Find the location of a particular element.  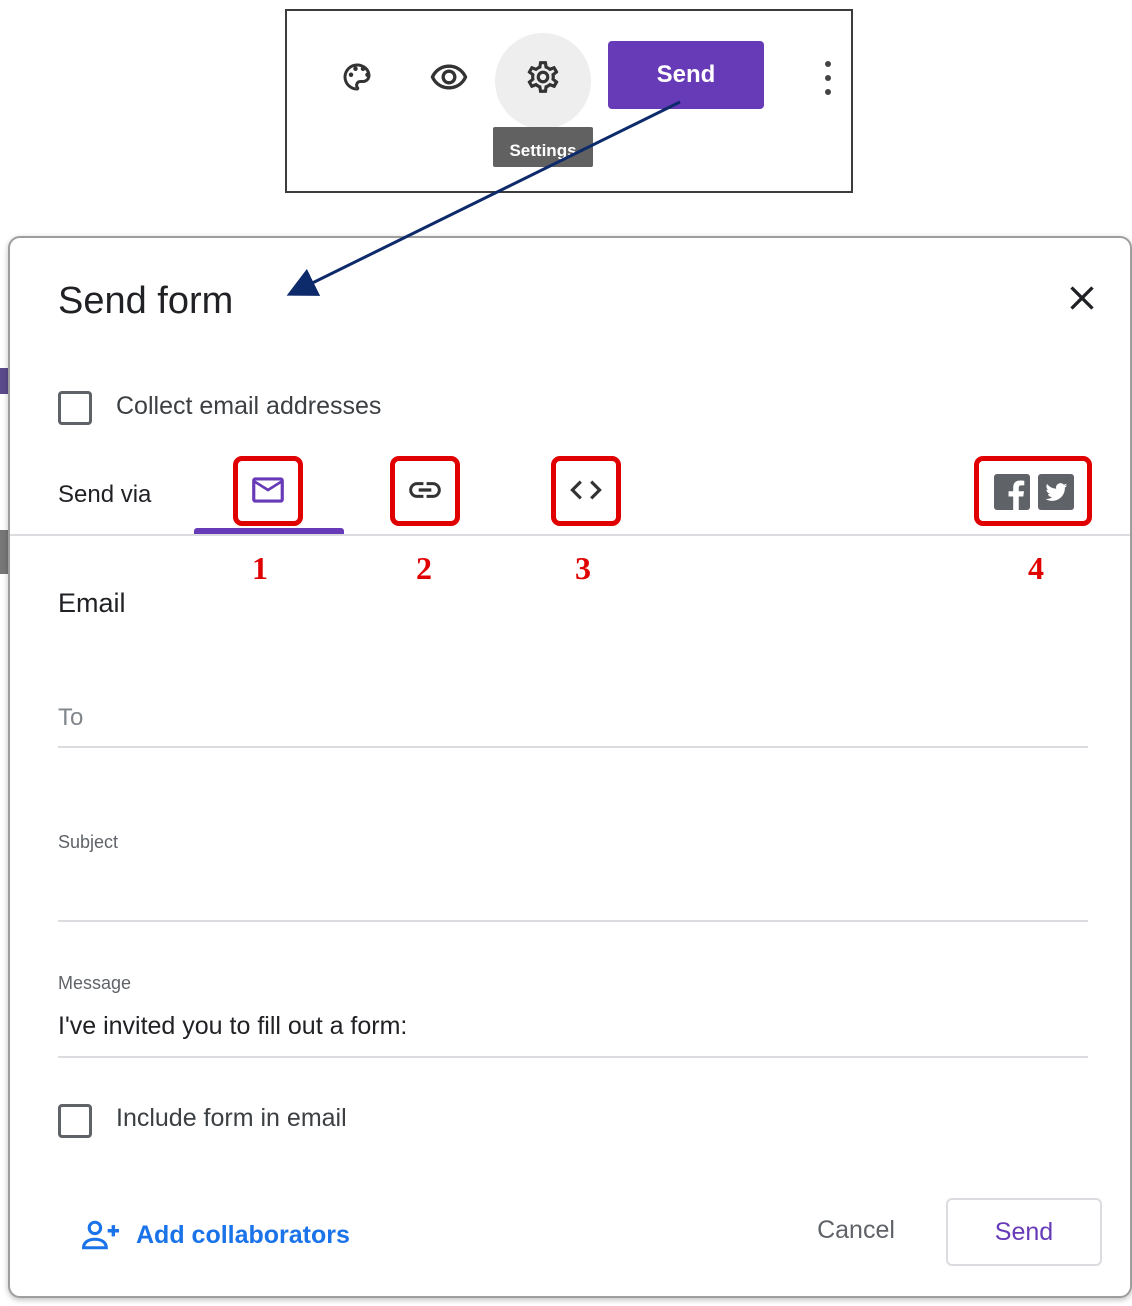

send-button: Send is located at coordinates (1024, 1232).